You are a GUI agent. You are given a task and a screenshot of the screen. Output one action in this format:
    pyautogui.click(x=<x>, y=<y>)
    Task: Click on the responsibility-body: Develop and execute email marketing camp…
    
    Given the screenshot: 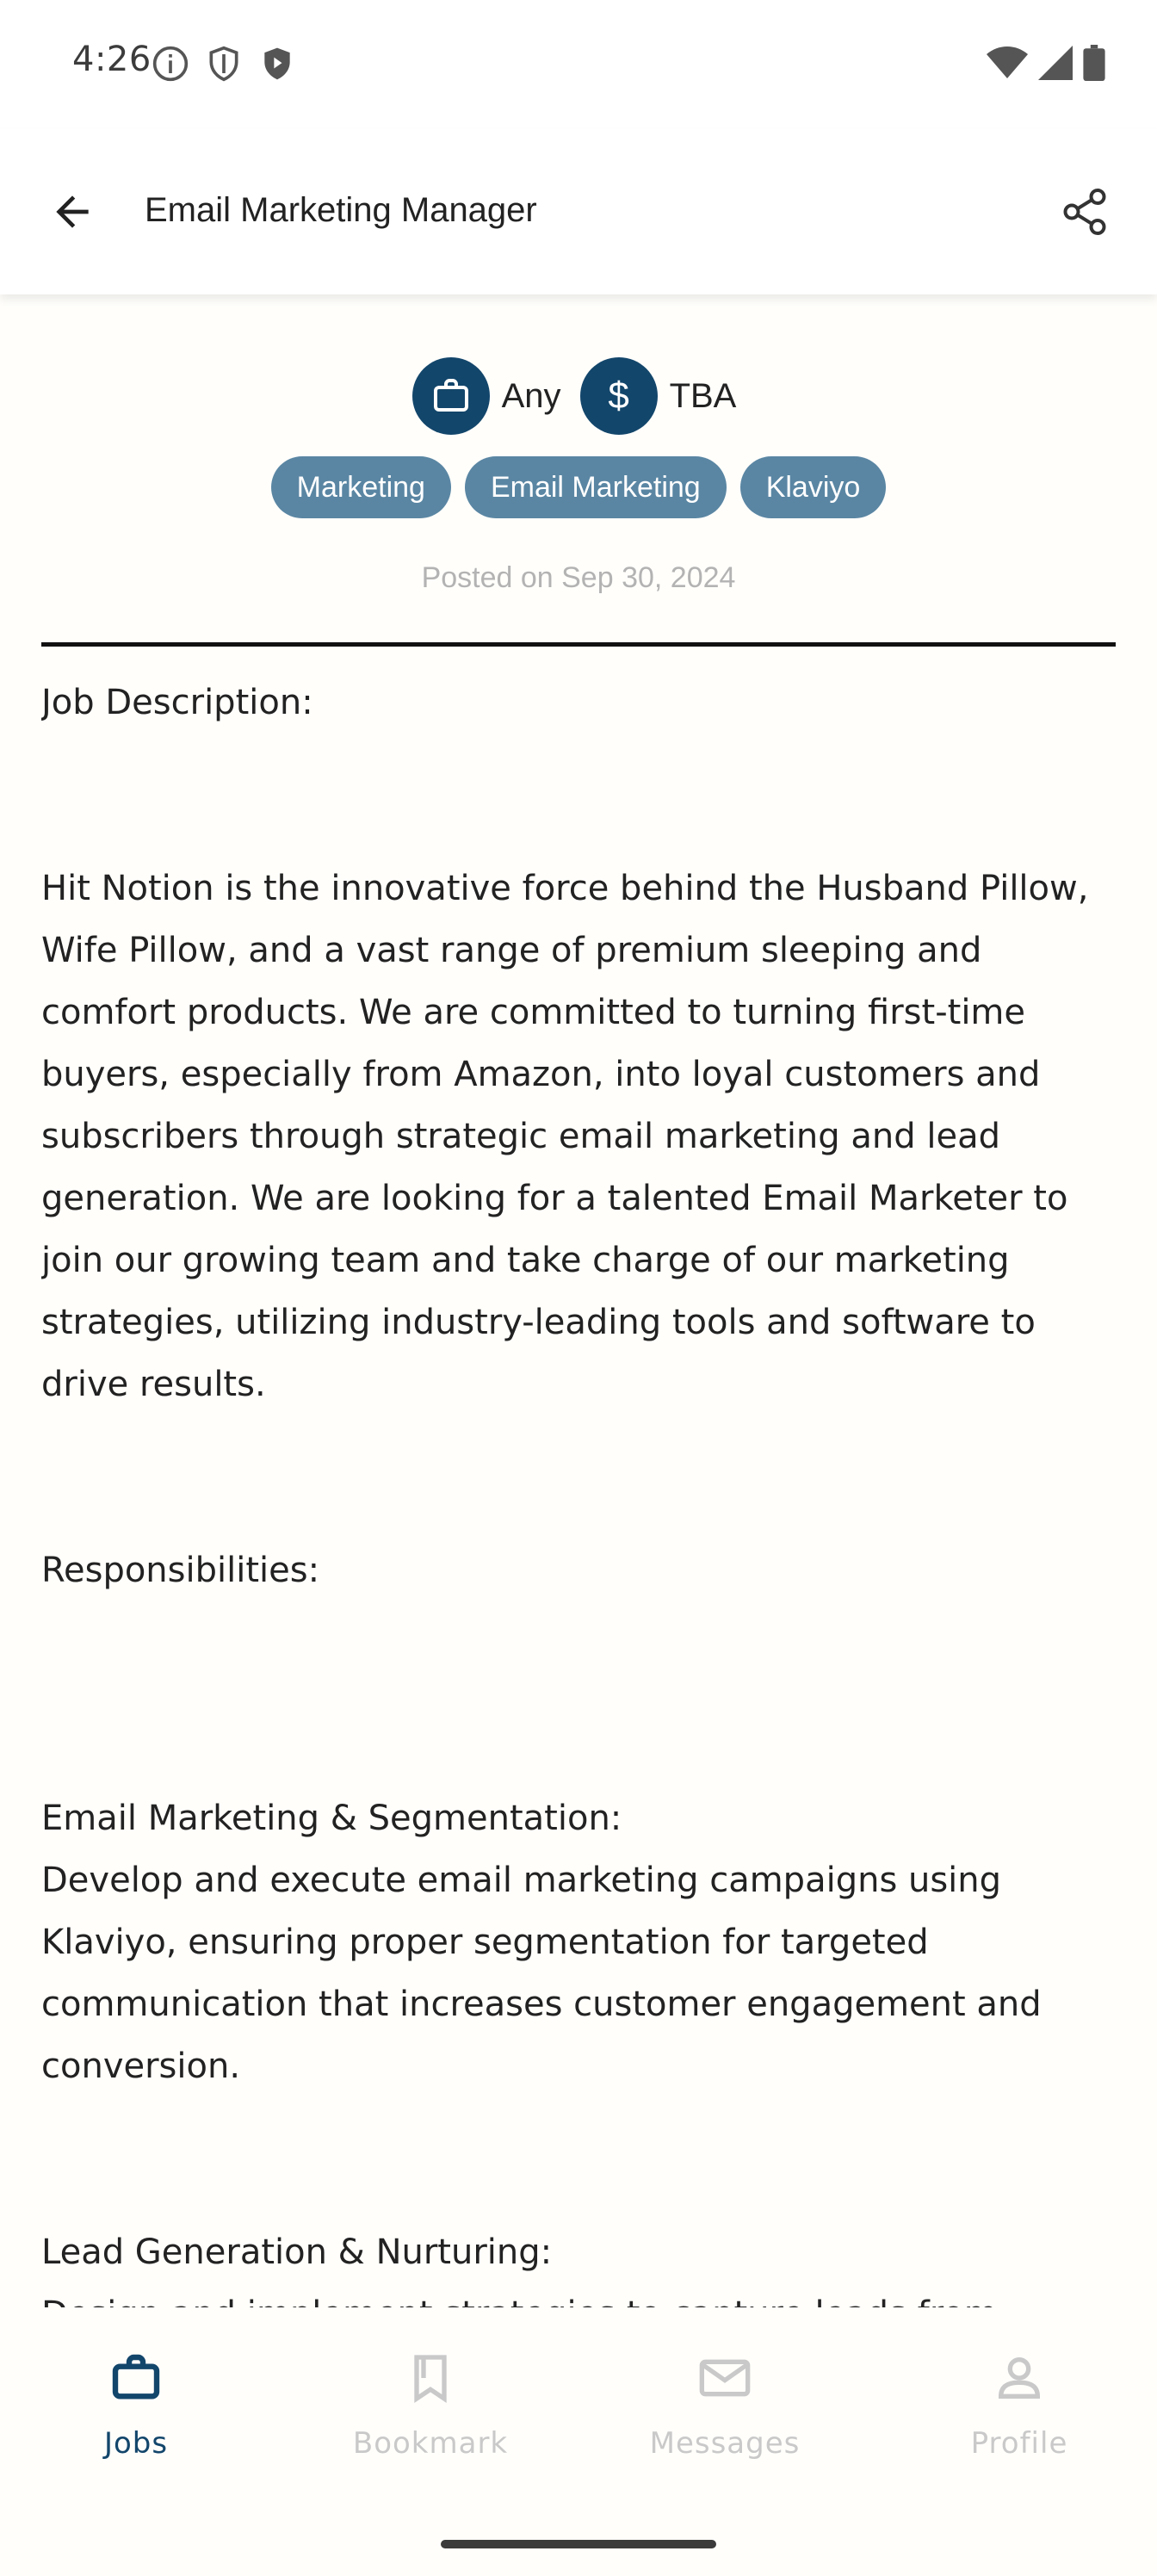 What is the action you would take?
    pyautogui.click(x=547, y=1974)
    